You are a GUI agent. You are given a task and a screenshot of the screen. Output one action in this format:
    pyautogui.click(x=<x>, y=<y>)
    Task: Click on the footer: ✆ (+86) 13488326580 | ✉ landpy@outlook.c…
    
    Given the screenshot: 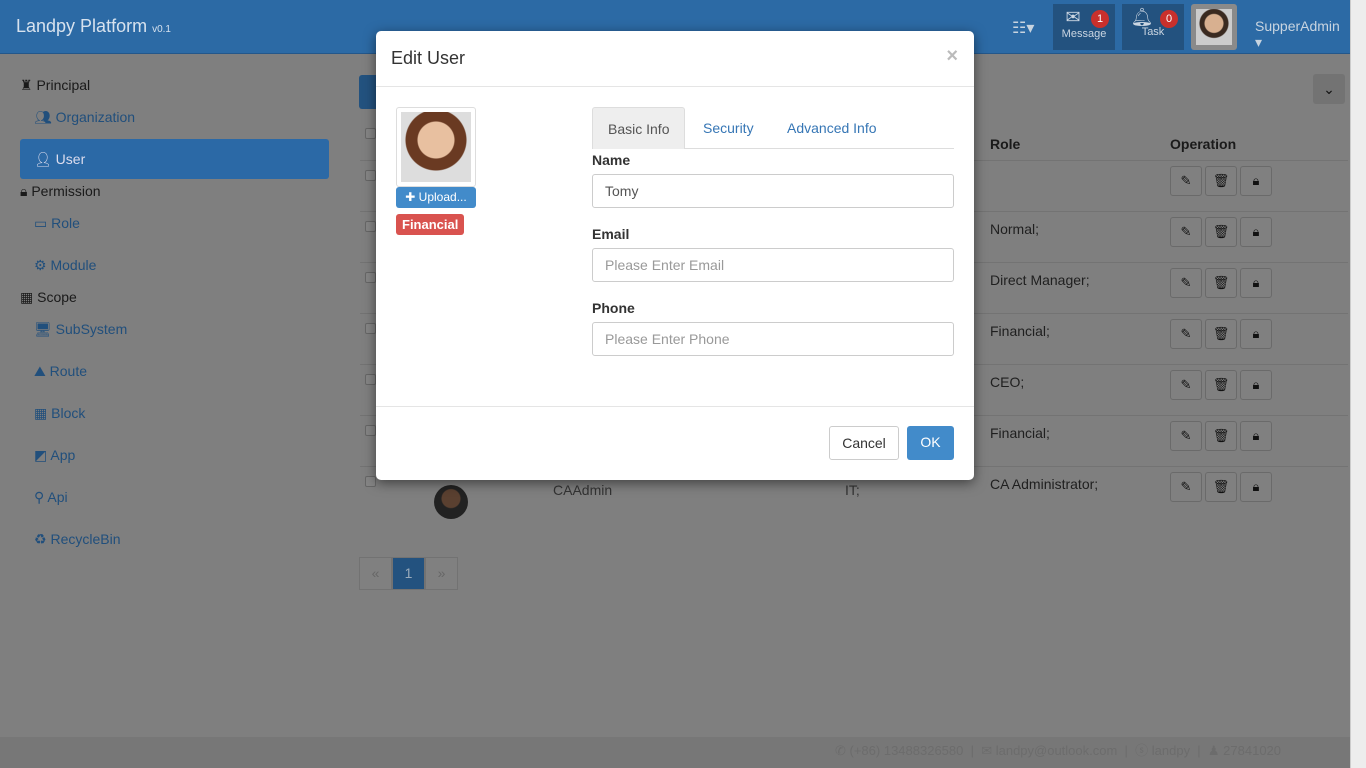 What is the action you would take?
    pyautogui.click(x=675, y=752)
    